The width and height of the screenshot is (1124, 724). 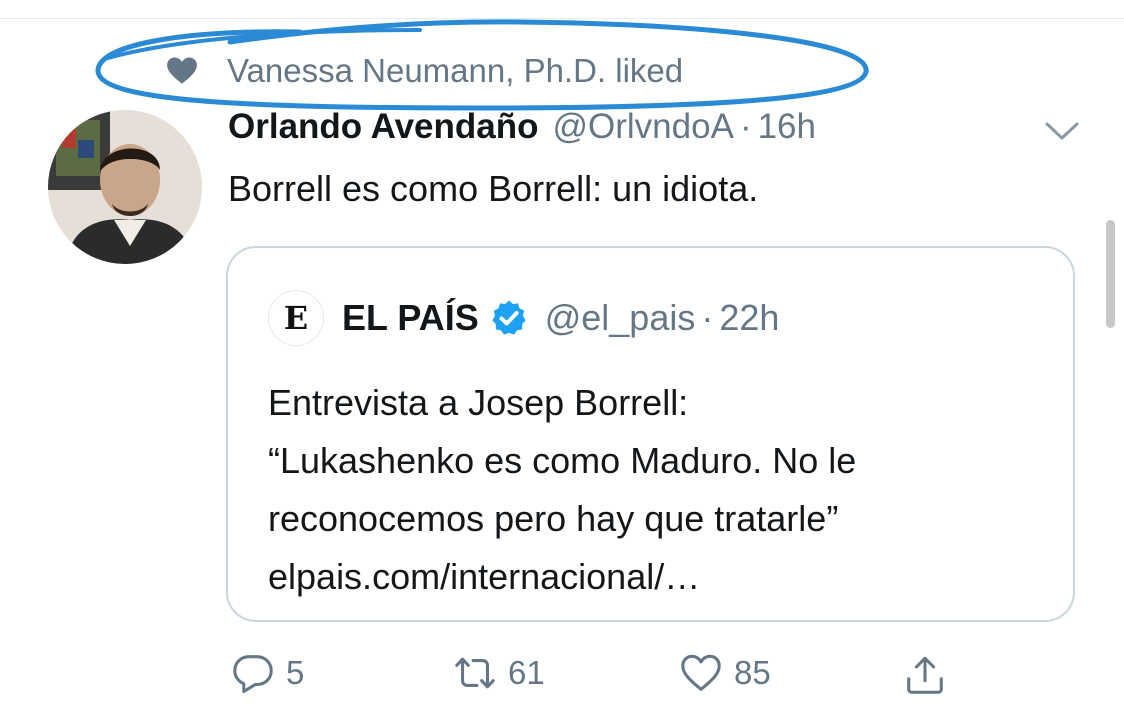 I want to click on reply-button: 5, so click(x=267, y=673).